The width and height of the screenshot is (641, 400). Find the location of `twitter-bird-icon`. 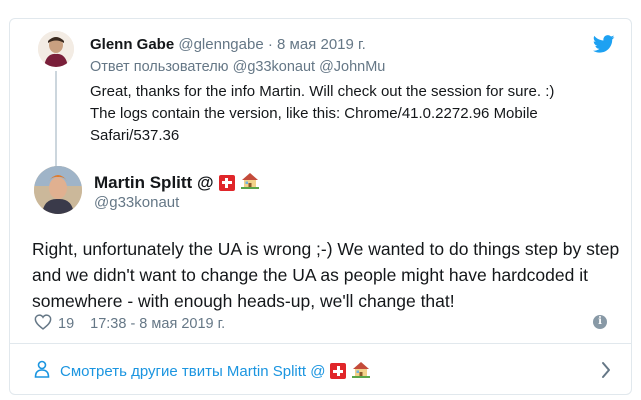

twitter-bird-icon is located at coordinates (603, 44).